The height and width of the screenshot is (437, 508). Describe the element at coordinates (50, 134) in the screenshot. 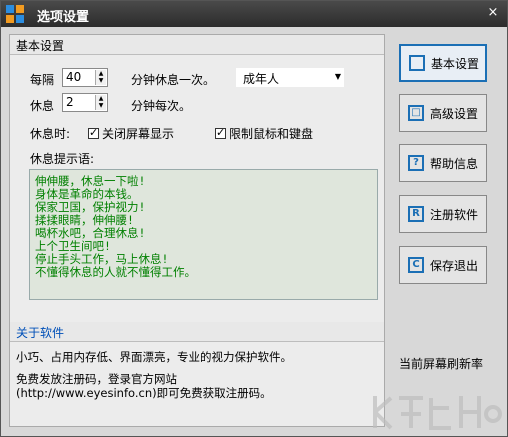

I see `during-rest-label: 休息时:` at that location.